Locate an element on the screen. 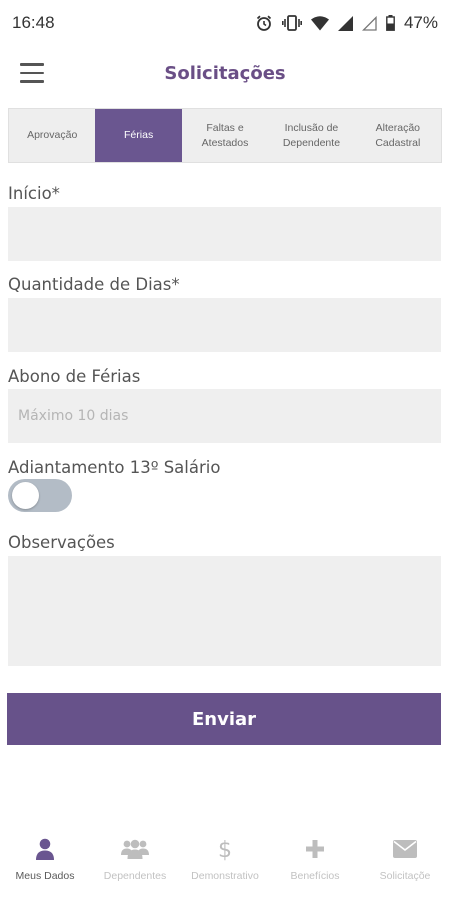  abono-ferias-label: Abono de Férias is located at coordinates (74, 376).